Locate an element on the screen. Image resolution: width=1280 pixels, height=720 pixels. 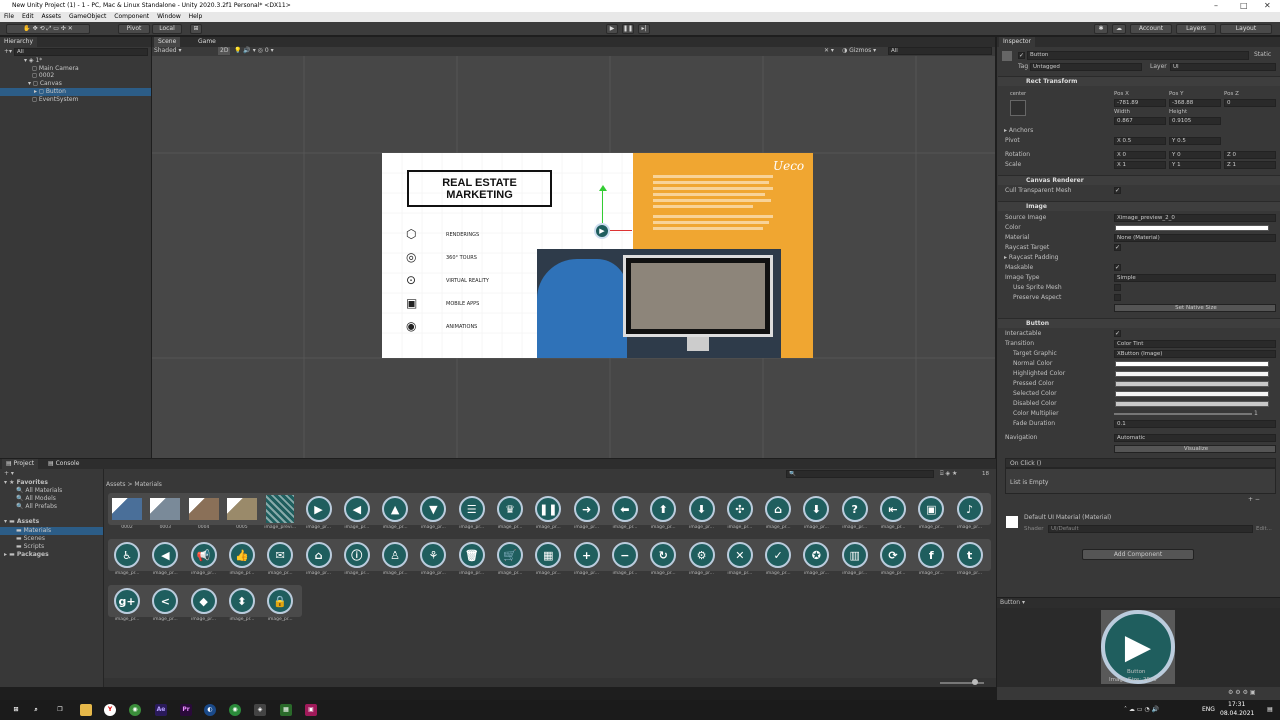
app-icon: ▦ is located at coordinates (286, 710).